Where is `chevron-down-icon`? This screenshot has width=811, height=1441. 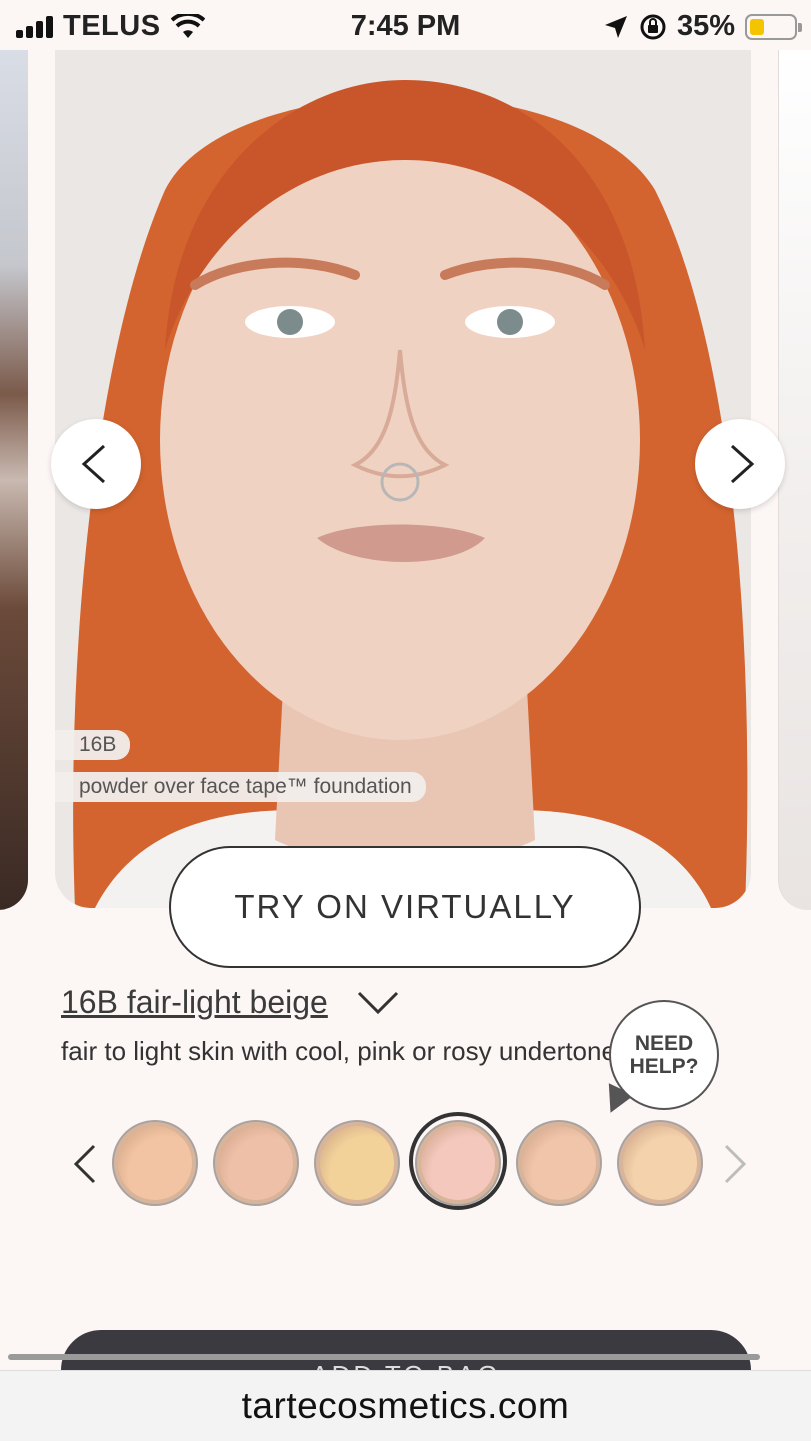
chevron-down-icon is located at coordinates (378, 1003).